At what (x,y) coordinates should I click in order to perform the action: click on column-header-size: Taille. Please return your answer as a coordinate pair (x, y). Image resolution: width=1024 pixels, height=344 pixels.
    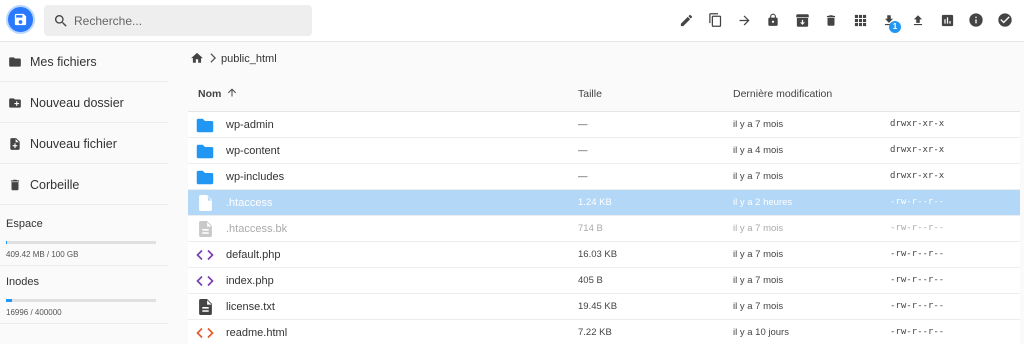
    Looking at the image, I should click on (590, 94).